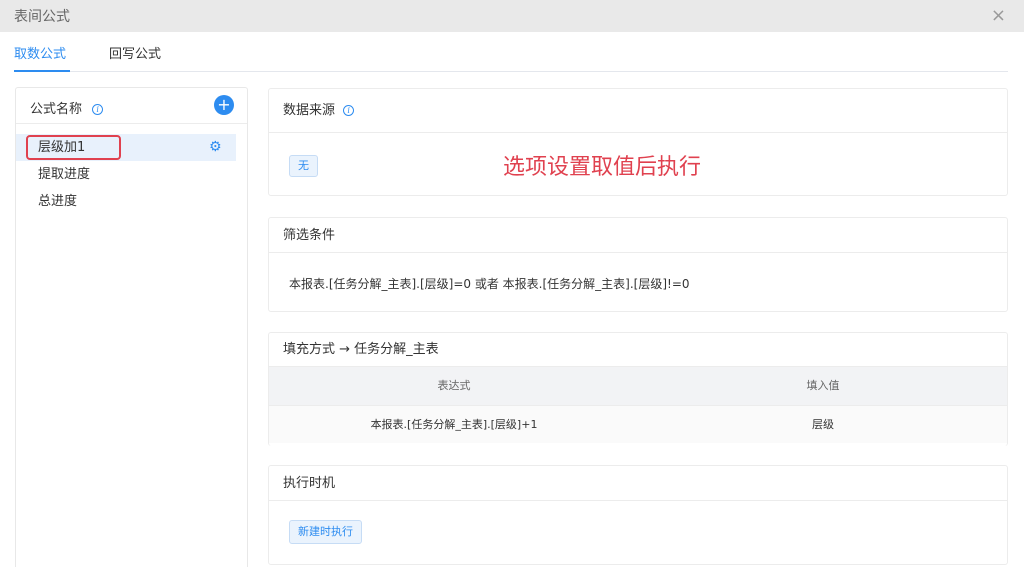 The width and height of the screenshot is (1024, 567). What do you see at coordinates (58, 201) in the screenshot?
I see `formula-item-label: 总进度` at bounding box center [58, 201].